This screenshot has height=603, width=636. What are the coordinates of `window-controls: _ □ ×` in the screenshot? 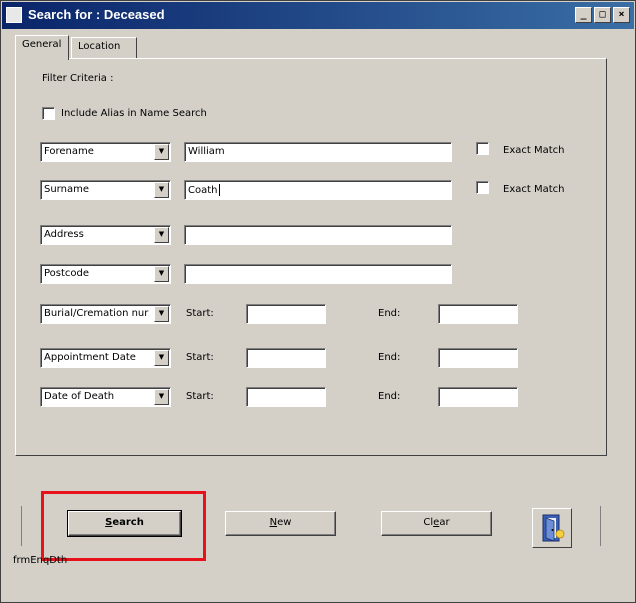 It's located at (602, 15).